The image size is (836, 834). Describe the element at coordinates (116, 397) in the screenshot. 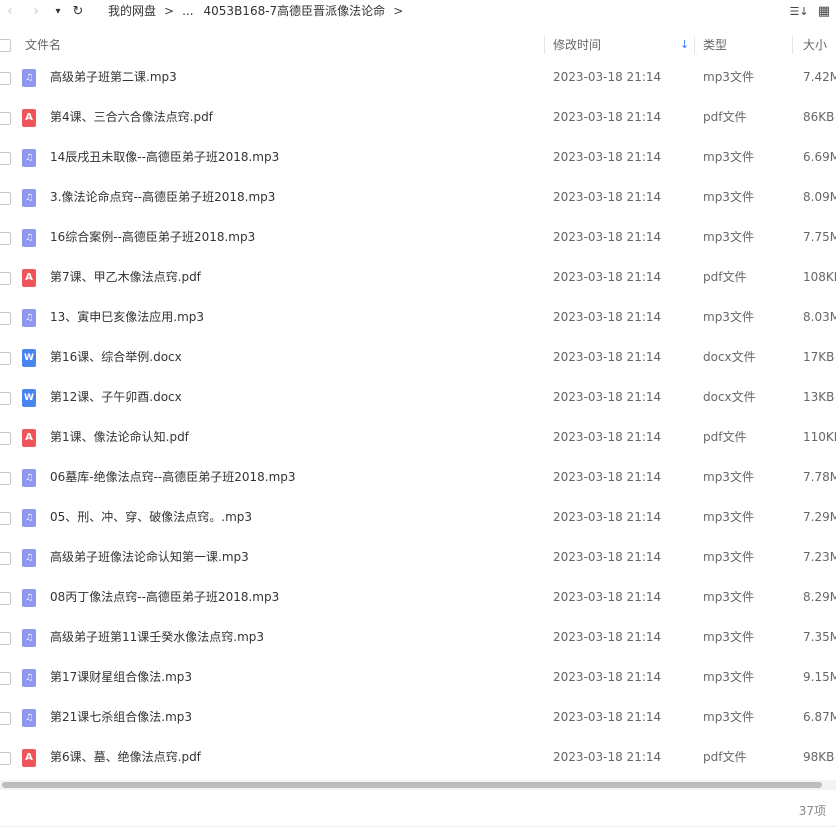

I see `file-name: 第12课、子午卯酉.docx` at that location.